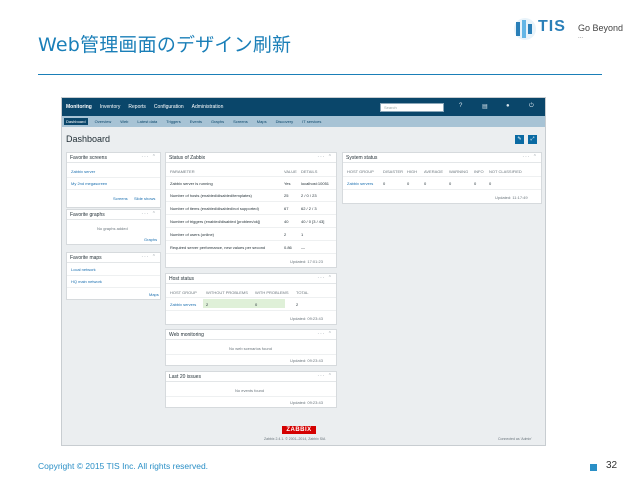 This screenshot has width=638, height=479. Describe the element at coordinates (150, 239) in the screenshot. I see `graphs-link: Graphs` at that location.